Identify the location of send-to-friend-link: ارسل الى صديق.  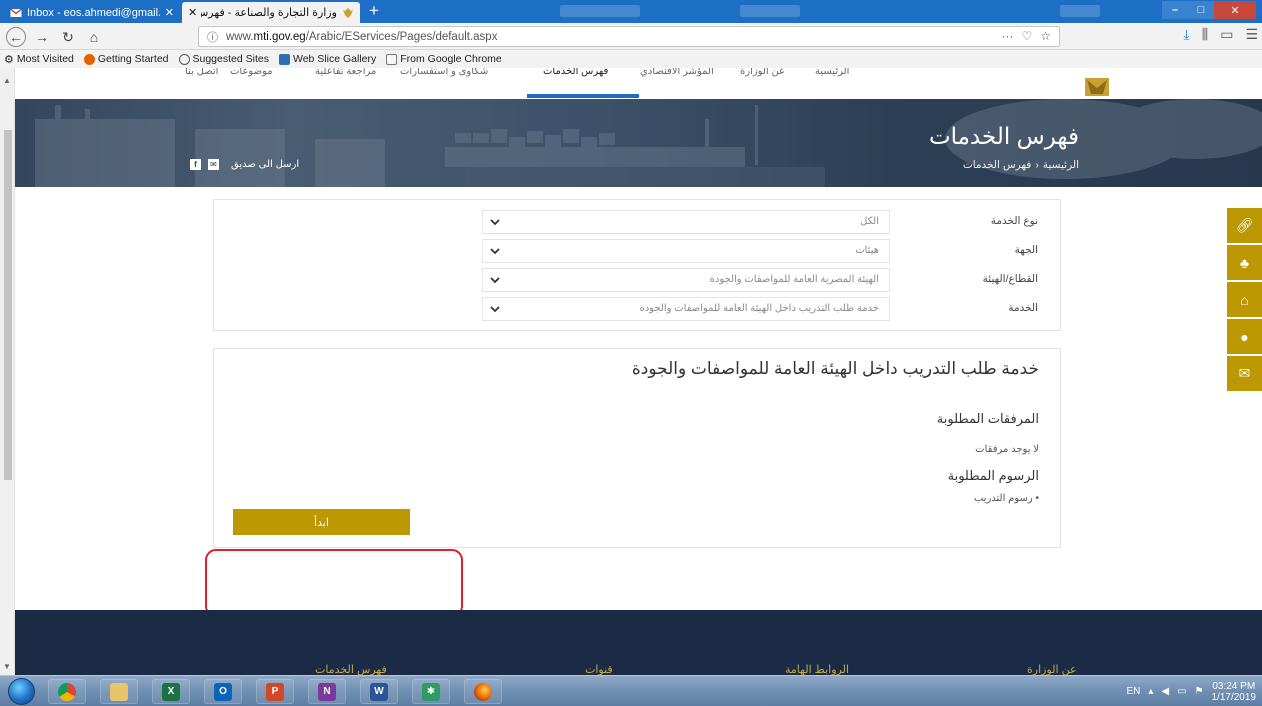
(265, 164).